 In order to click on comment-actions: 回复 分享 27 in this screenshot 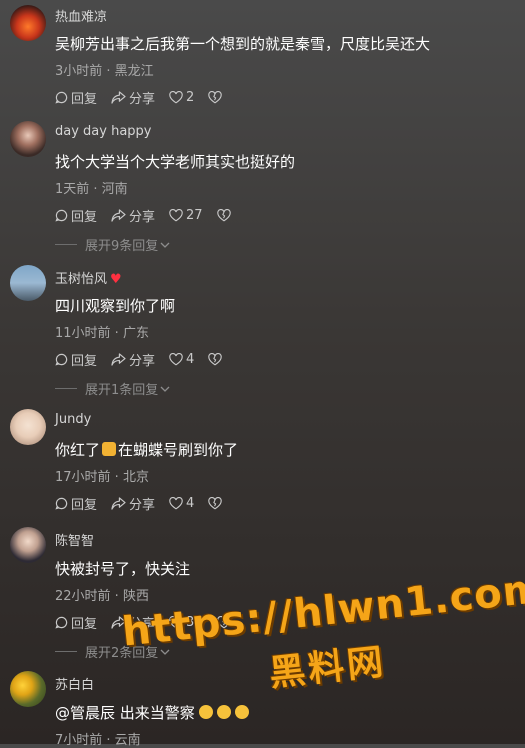, I will do `click(151, 215)`.